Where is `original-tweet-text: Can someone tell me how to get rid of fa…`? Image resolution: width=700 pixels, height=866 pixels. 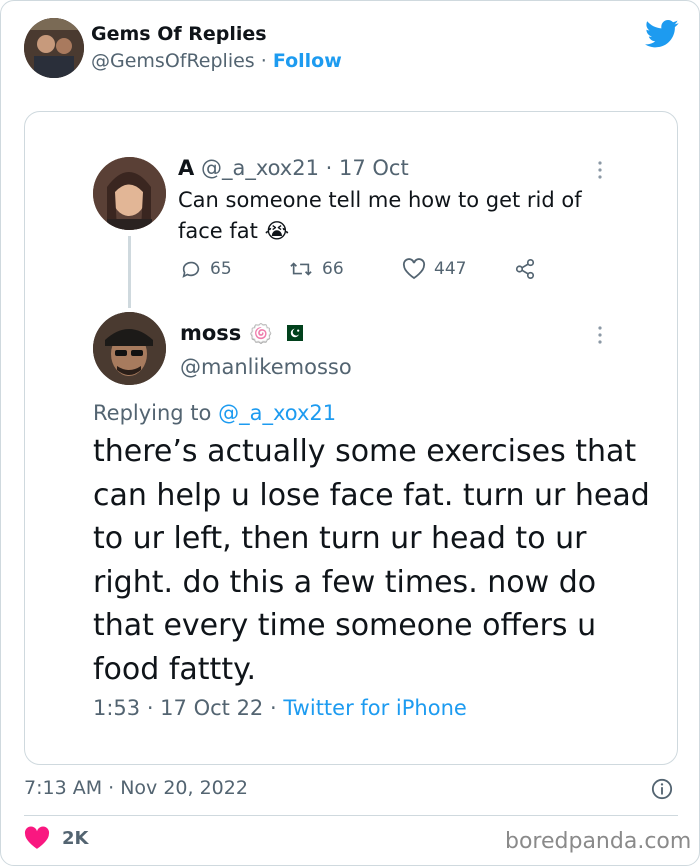 original-tweet-text: Can someone tell me how to get rid of fa… is located at coordinates (380, 215).